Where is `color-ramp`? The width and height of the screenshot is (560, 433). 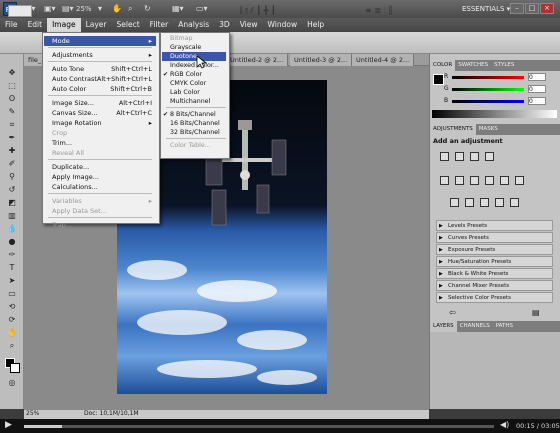
color-ramp is located at coordinates (494, 114).